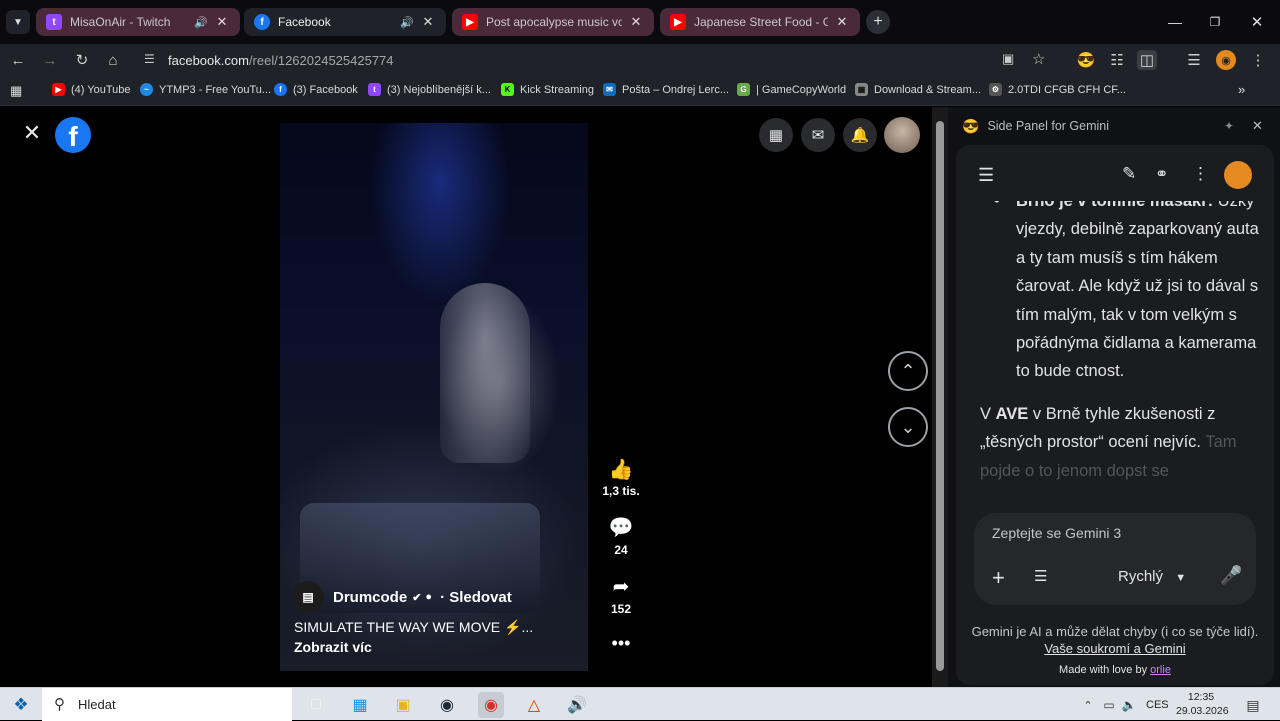 This screenshot has height=721, width=1280. I want to click on notifications-bell-icon: 🔔, so click(860, 135).